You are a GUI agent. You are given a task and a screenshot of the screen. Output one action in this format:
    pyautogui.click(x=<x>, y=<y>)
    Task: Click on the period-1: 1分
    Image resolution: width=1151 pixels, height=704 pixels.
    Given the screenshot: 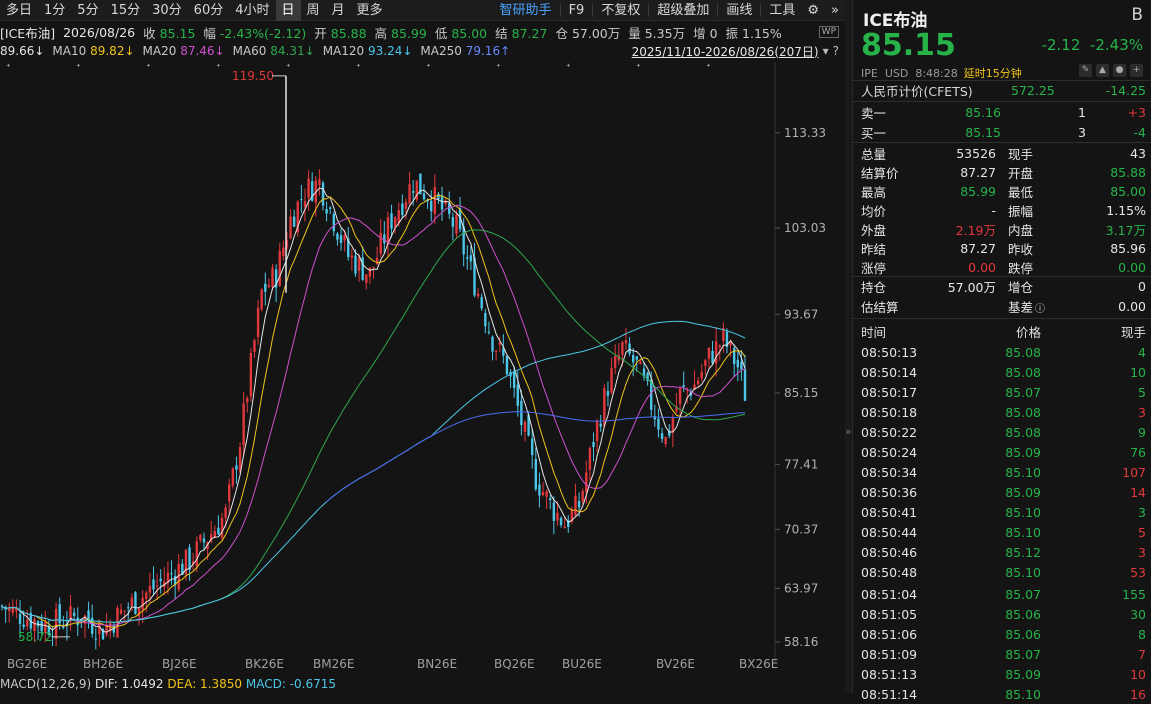 What is the action you would take?
    pyautogui.click(x=54, y=10)
    